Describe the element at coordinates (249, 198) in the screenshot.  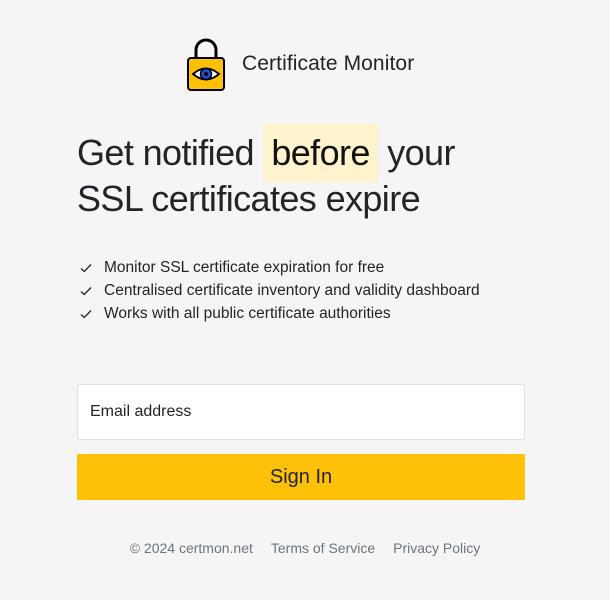
I see `headline-line-2: SSL certificates expire` at that location.